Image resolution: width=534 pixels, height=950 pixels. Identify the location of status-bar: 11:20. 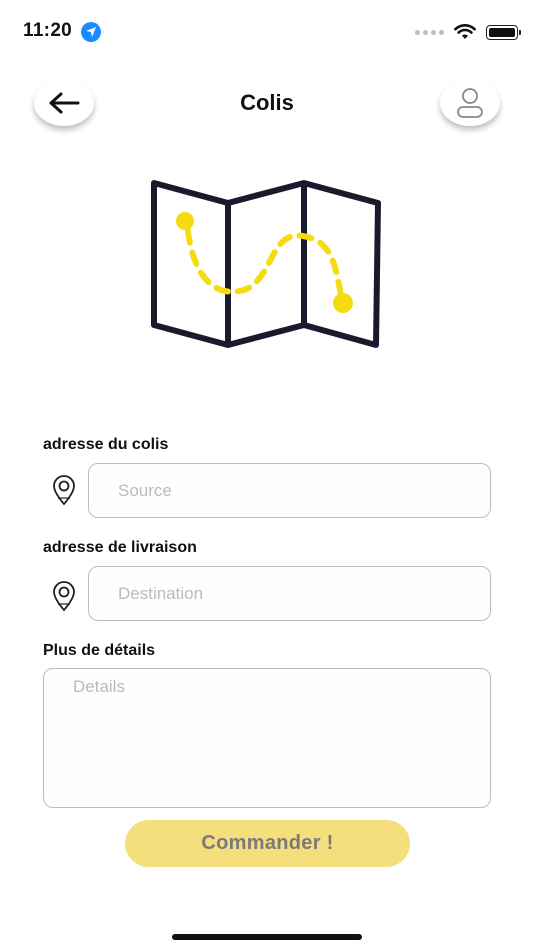
(267, 30).